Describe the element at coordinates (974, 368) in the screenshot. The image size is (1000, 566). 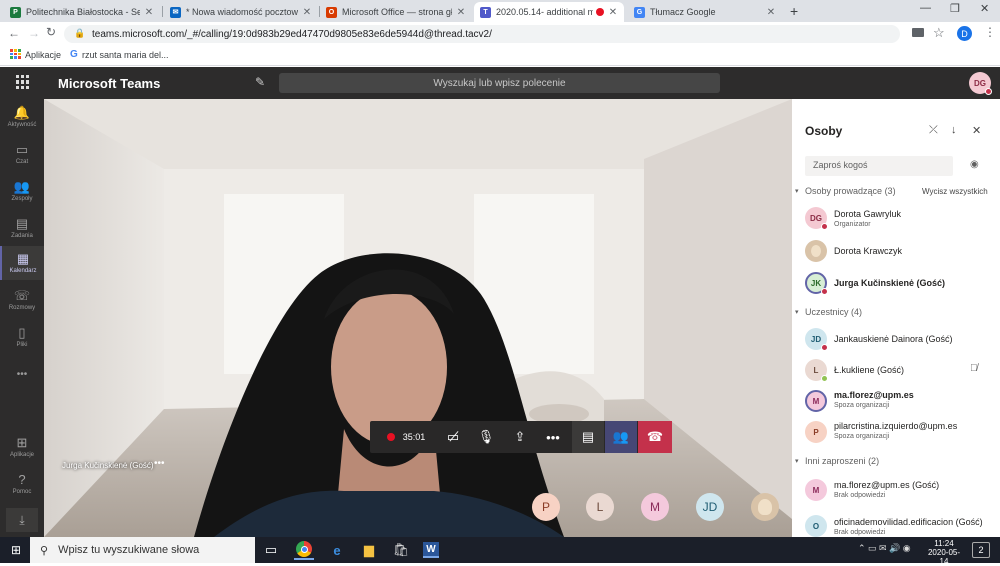
I see `mic-muted-icon: 🎙̸` at that location.